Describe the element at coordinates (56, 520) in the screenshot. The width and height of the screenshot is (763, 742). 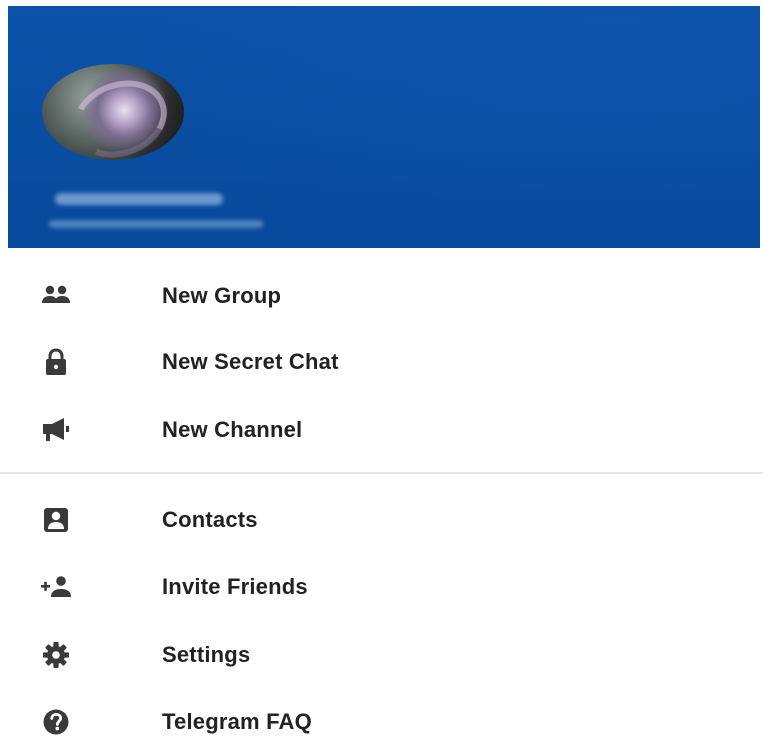
I see `contact-card-icon` at that location.